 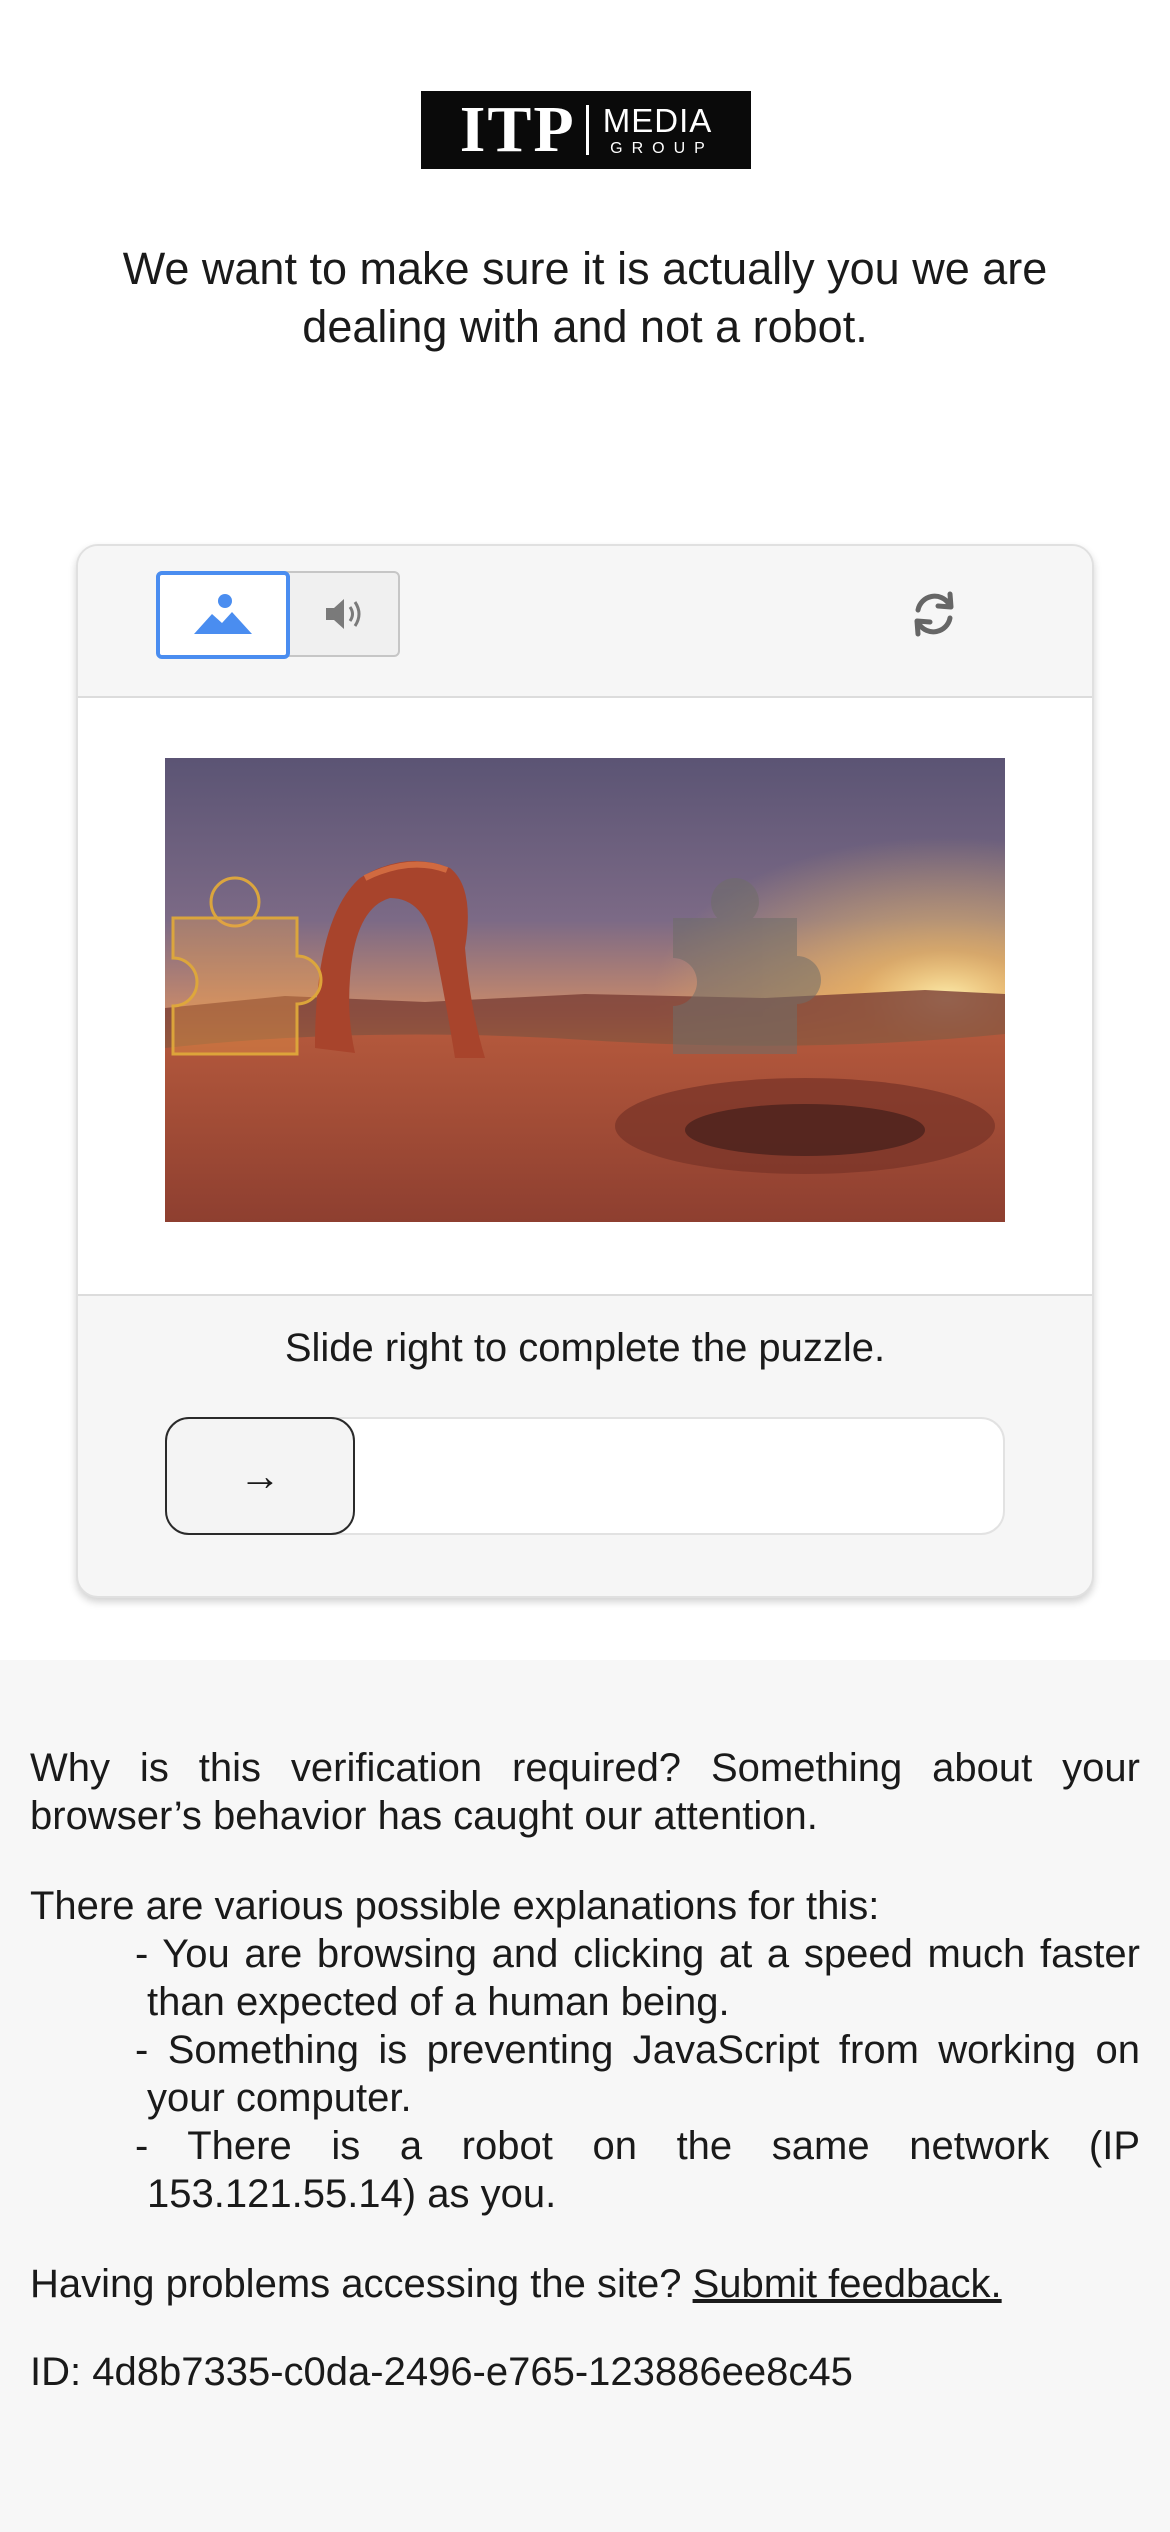 What do you see at coordinates (585, 622) in the screenshot?
I see `captcha-toolbar` at bounding box center [585, 622].